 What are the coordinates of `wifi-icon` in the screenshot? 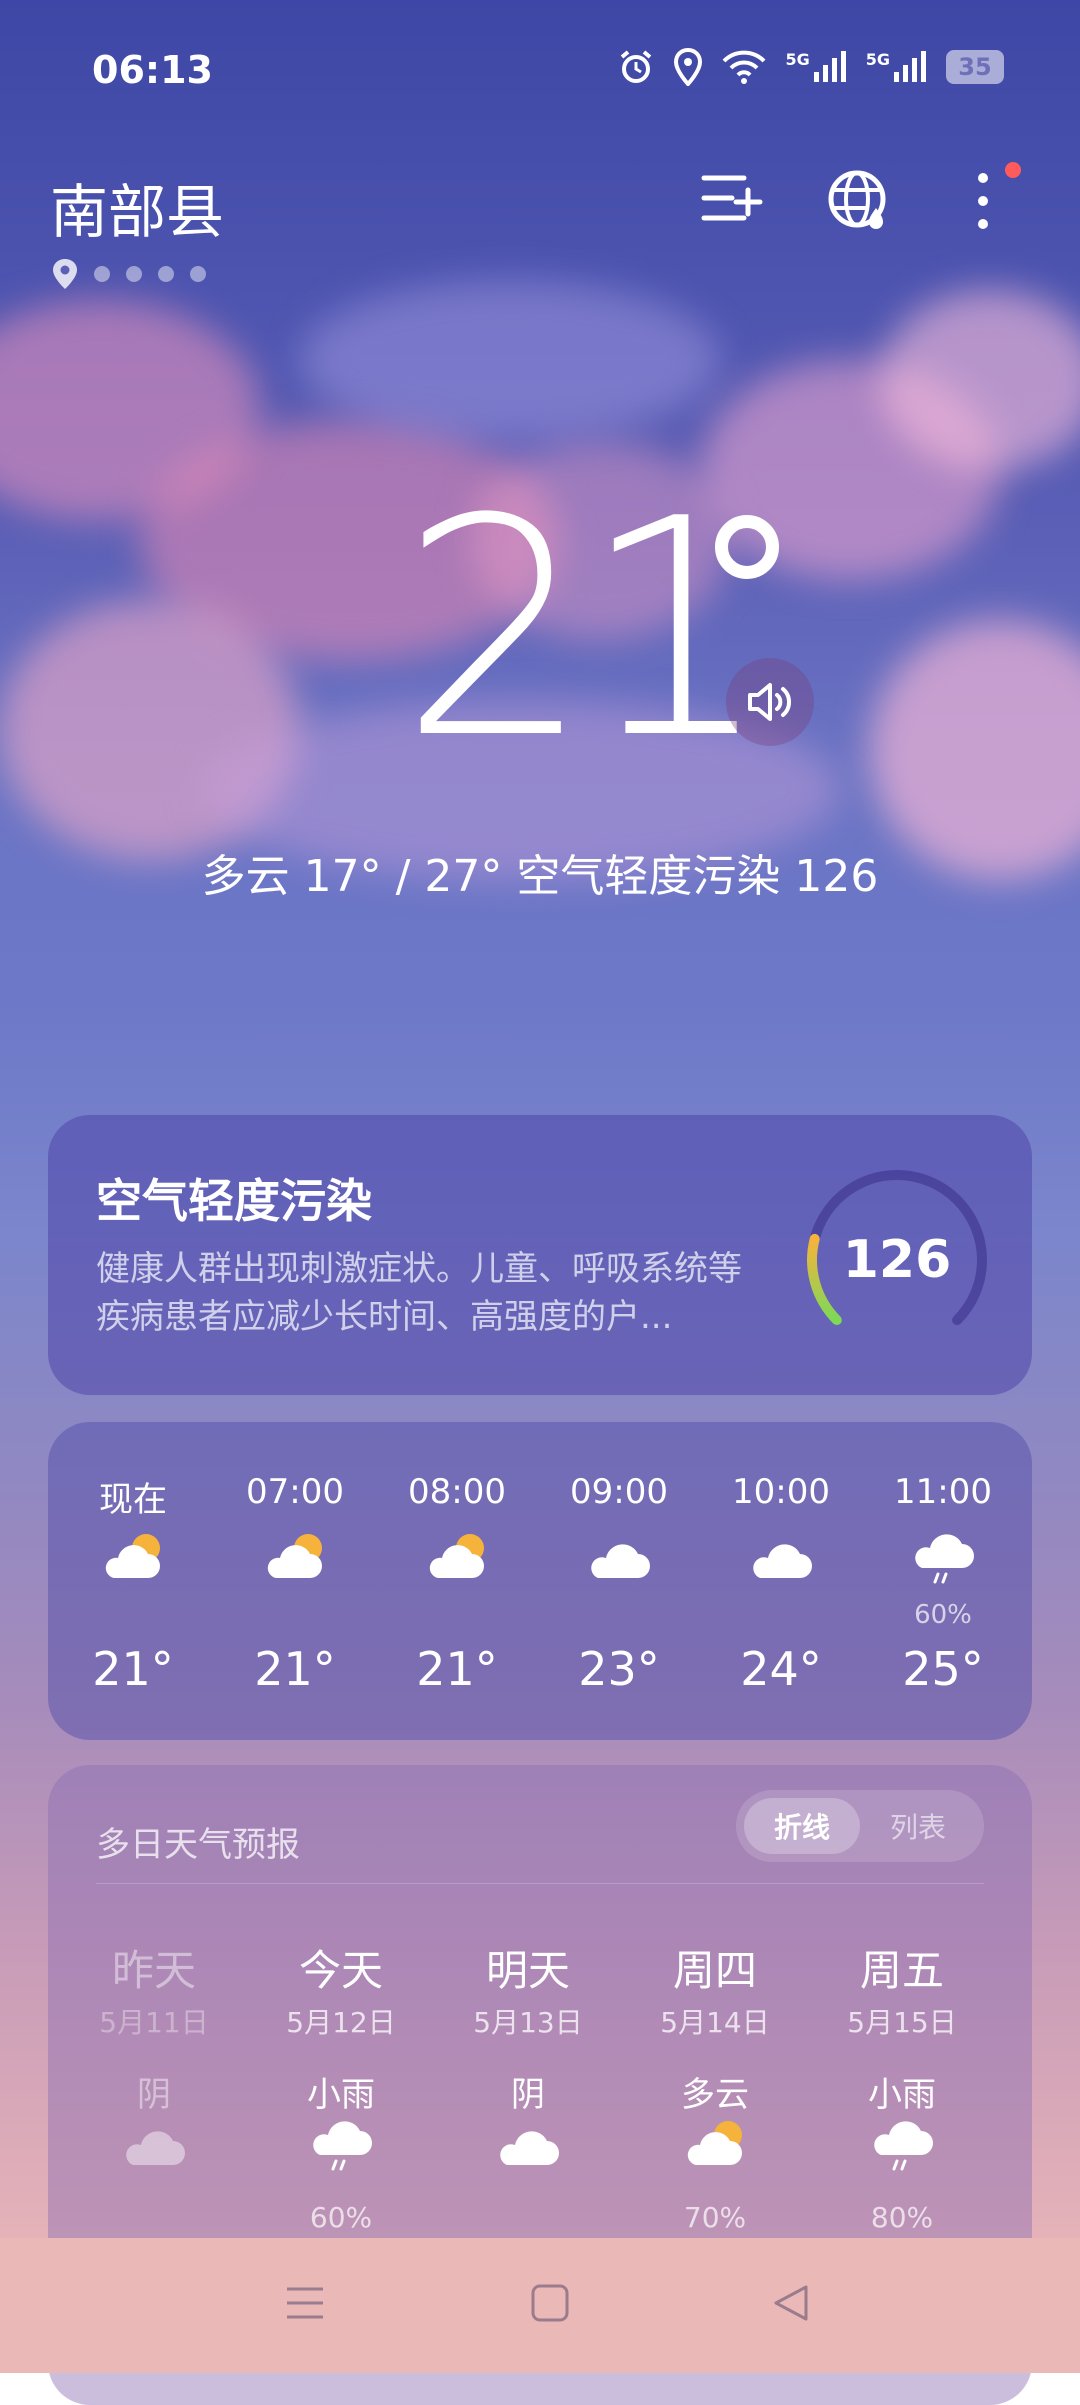 It's located at (744, 67).